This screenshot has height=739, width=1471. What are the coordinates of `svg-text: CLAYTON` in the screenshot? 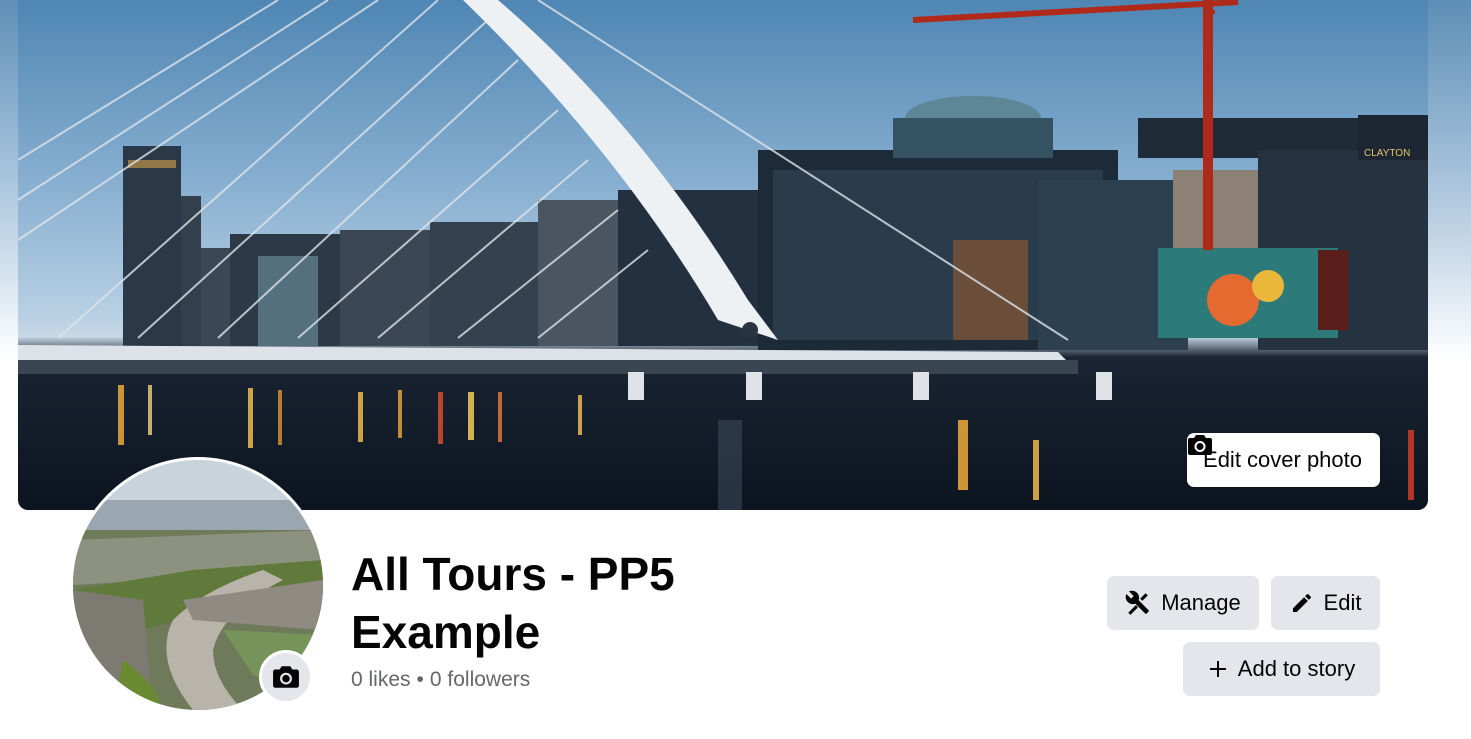 It's located at (1387, 153).